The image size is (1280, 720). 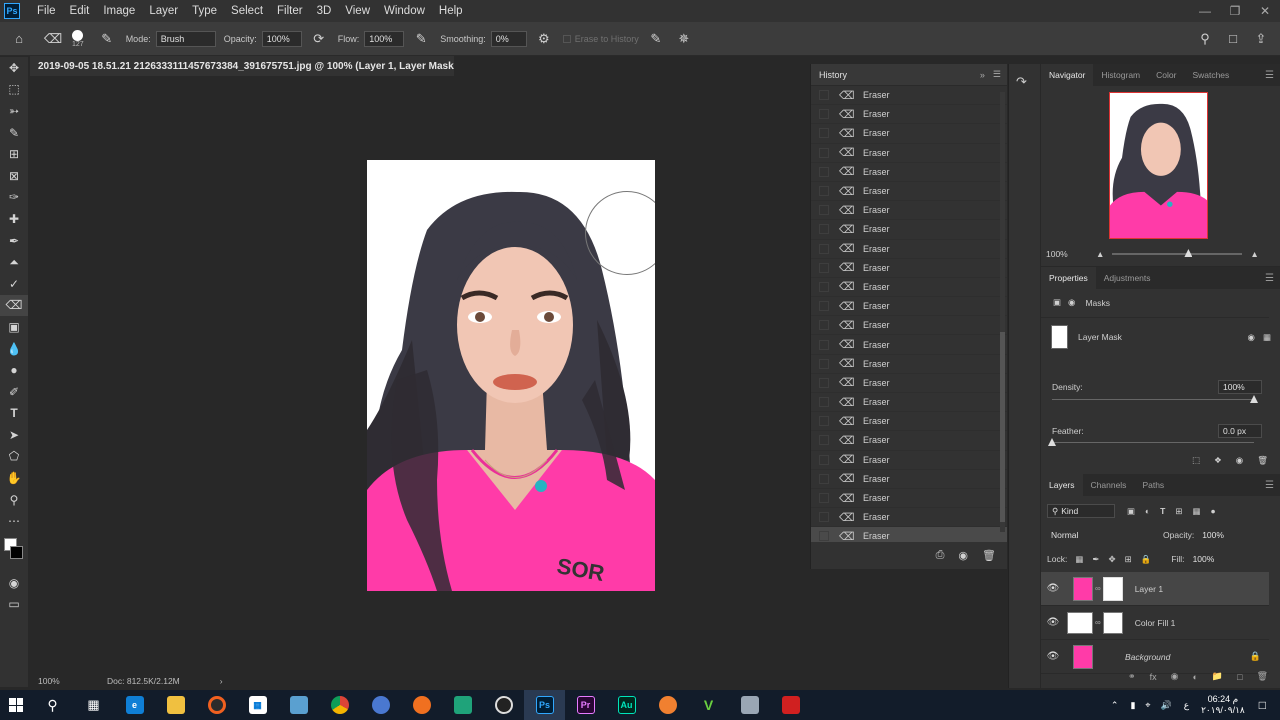 What do you see at coordinates (1132, 676) in the screenshot?
I see `link-layers-icon: ⚭` at bounding box center [1132, 676].